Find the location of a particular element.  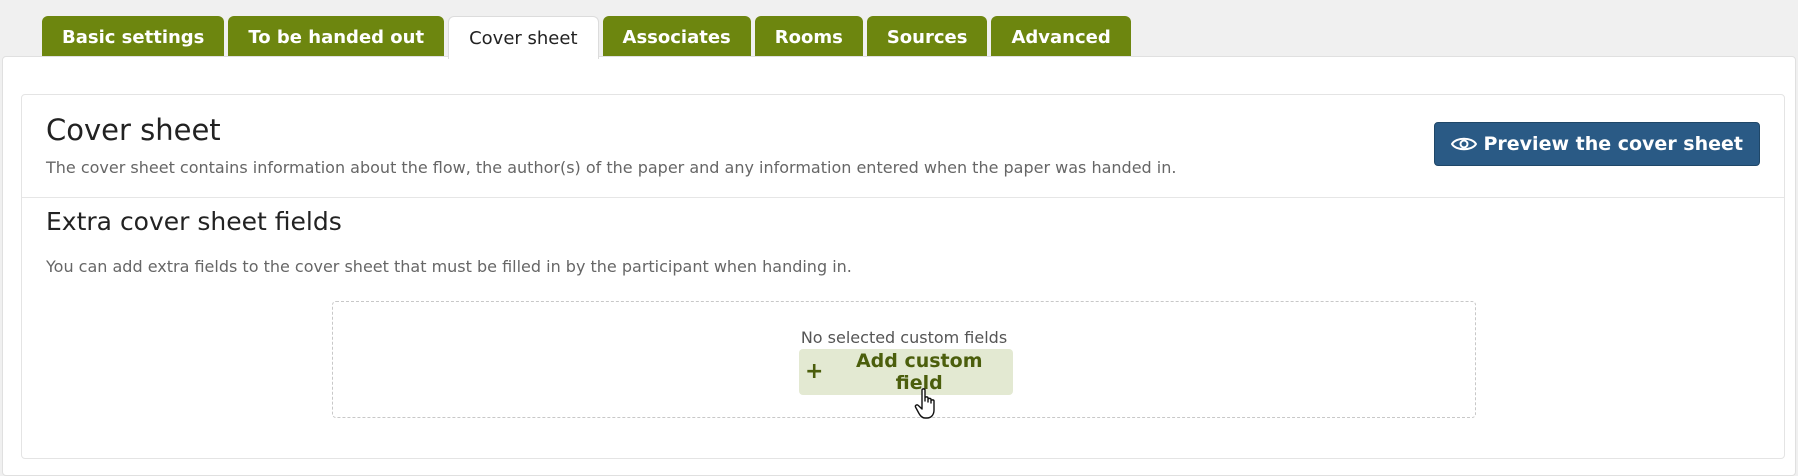

page-title: Cover sheet is located at coordinates (133, 130).